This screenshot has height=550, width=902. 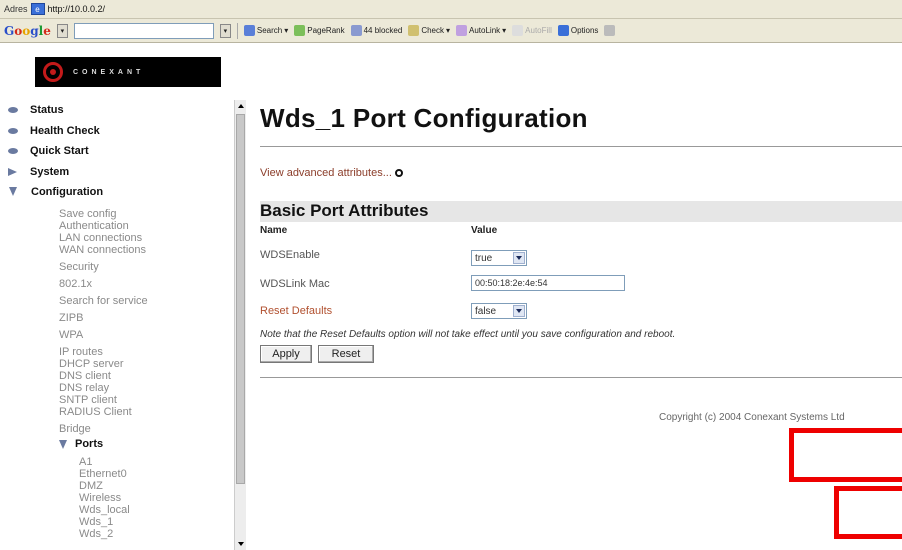 I want to click on sidebar-item-label: Quick Start, so click(x=59, y=151).